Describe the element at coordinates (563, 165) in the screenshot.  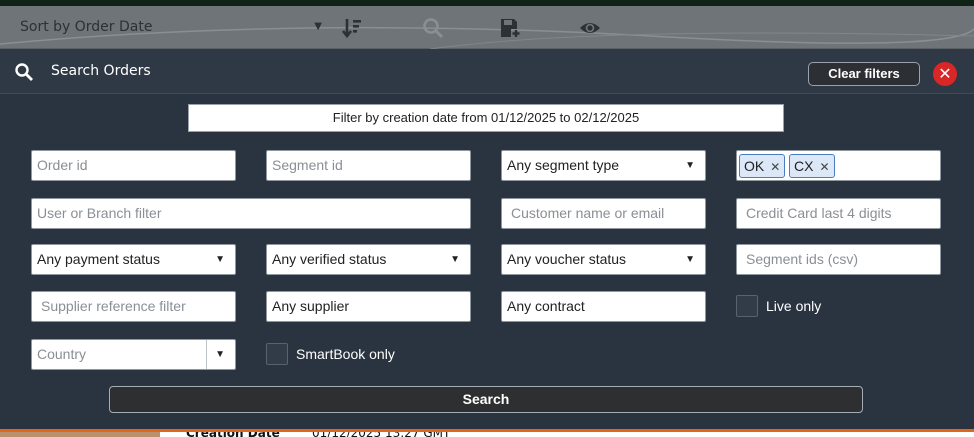
I see `segment-type-value: Any segment type` at that location.